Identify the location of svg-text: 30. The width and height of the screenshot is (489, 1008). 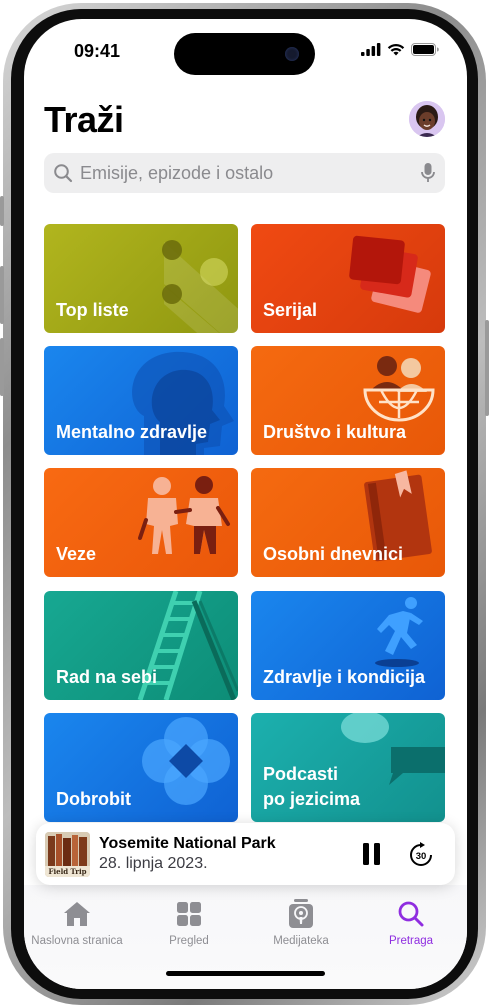
(421, 856).